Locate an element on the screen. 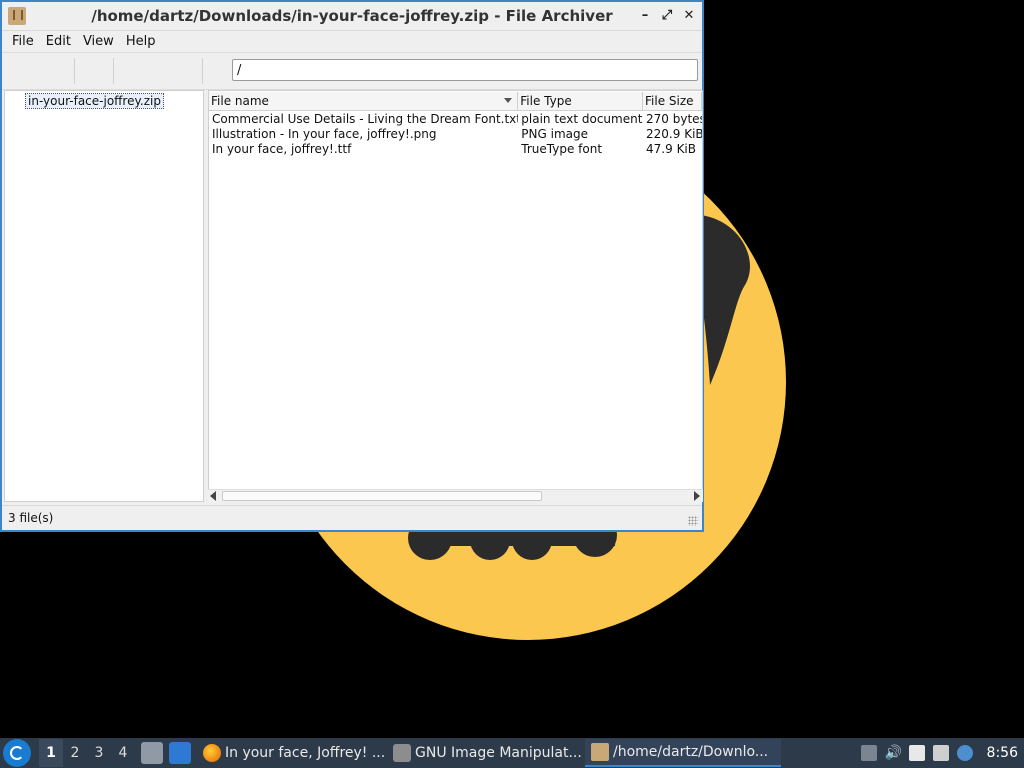  menu-bar: File Edit View Help is located at coordinates (352, 41).